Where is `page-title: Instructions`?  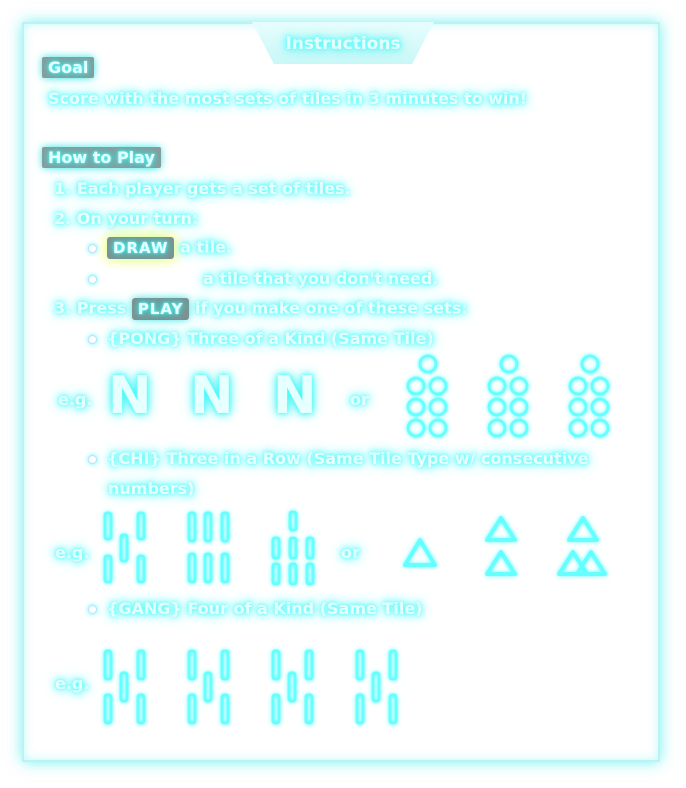
page-title: Instructions is located at coordinates (343, 44).